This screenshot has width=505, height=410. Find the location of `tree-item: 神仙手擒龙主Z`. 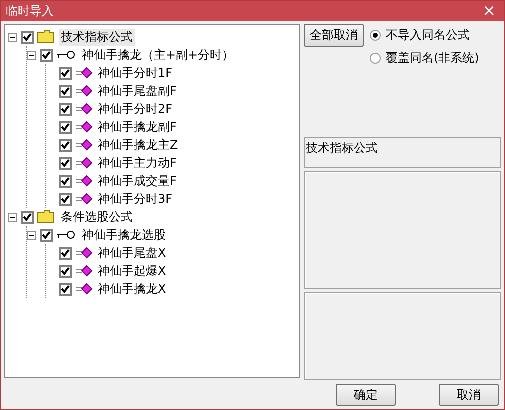

tree-item: 神仙手擒龙主Z is located at coordinates (138, 145).